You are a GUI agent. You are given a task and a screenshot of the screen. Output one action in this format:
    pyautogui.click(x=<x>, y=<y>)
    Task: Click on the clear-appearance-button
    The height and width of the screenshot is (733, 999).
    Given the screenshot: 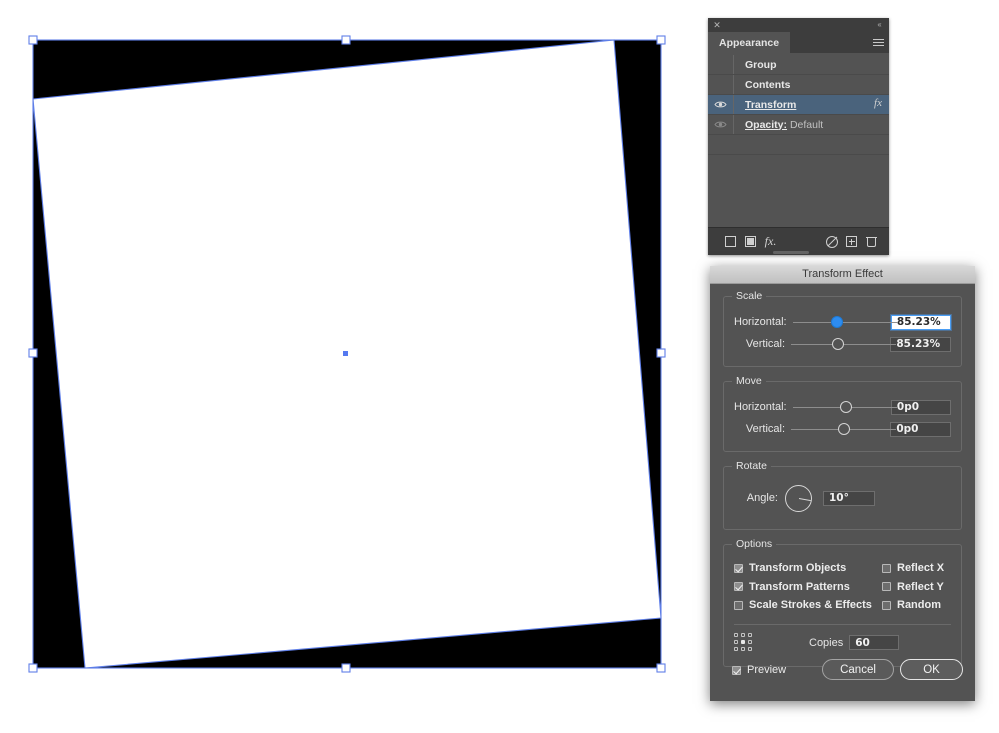 What is the action you would take?
    pyautogui.click(x=831, y=241)
    